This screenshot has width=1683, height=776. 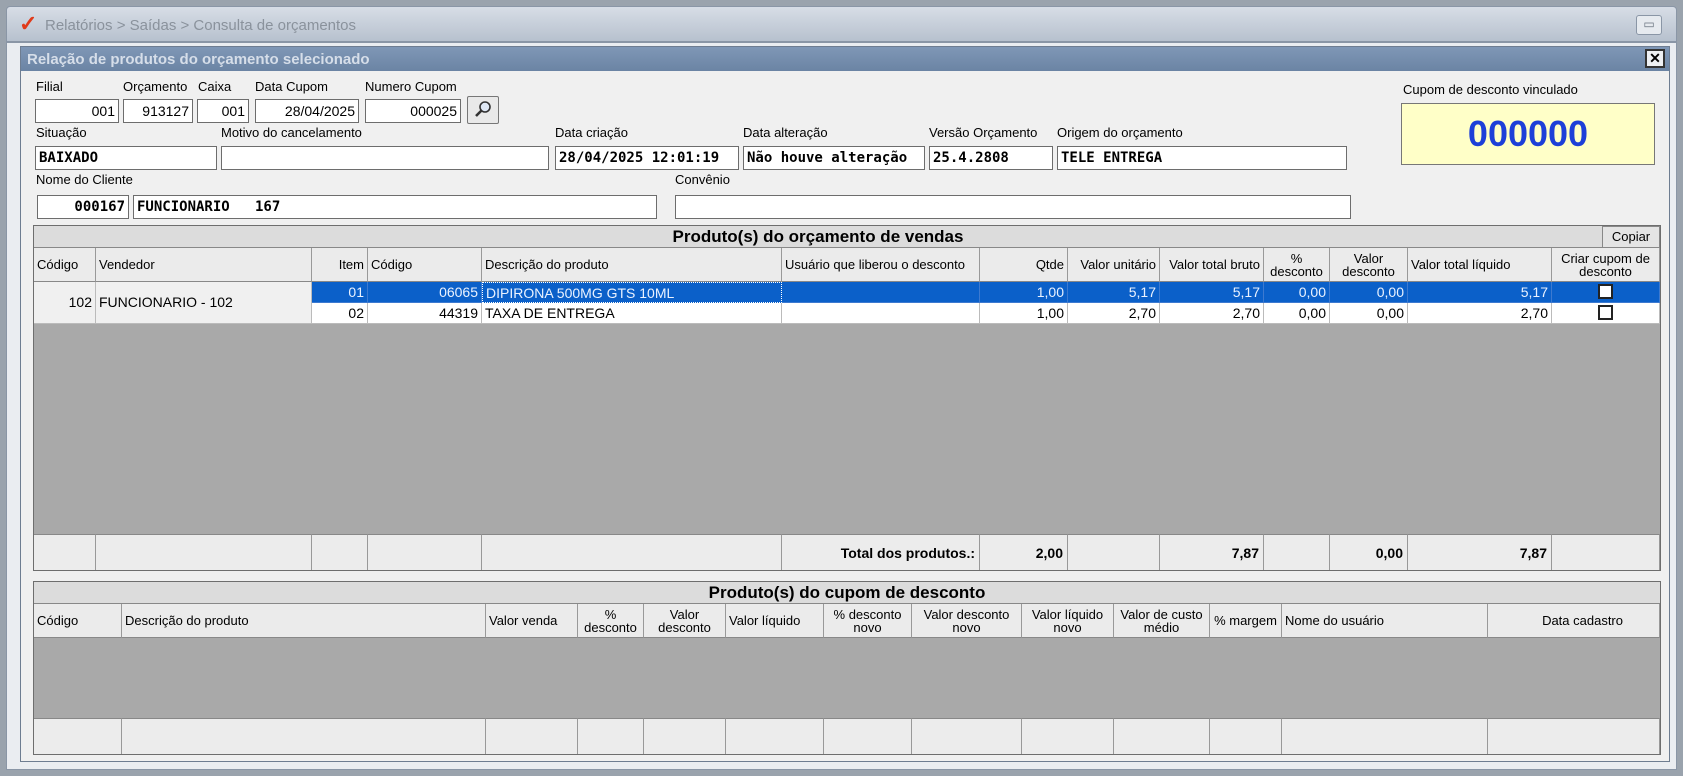 What do you see at coordinates (967, 621) in the screenshot?
I see `coupon-col-header-valor-desconto-novo: Valor desconto novo` at bounding box center [967, 621].